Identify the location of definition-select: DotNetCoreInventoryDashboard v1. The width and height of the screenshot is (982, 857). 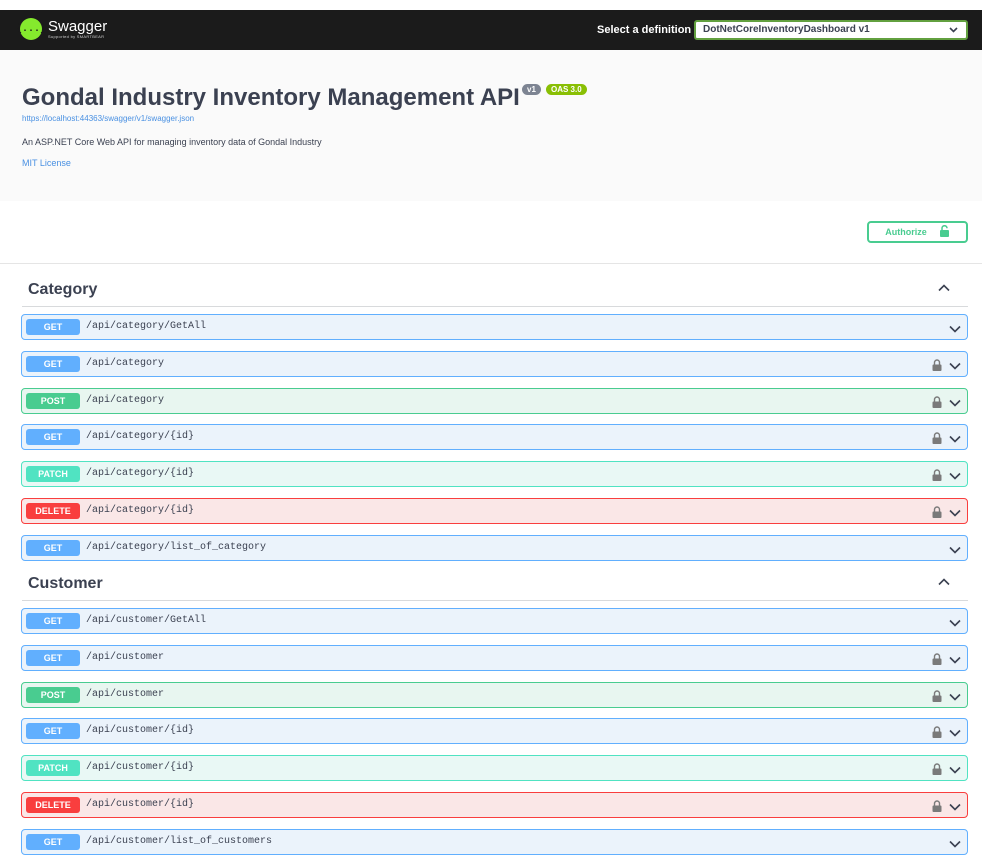
(831, 30).